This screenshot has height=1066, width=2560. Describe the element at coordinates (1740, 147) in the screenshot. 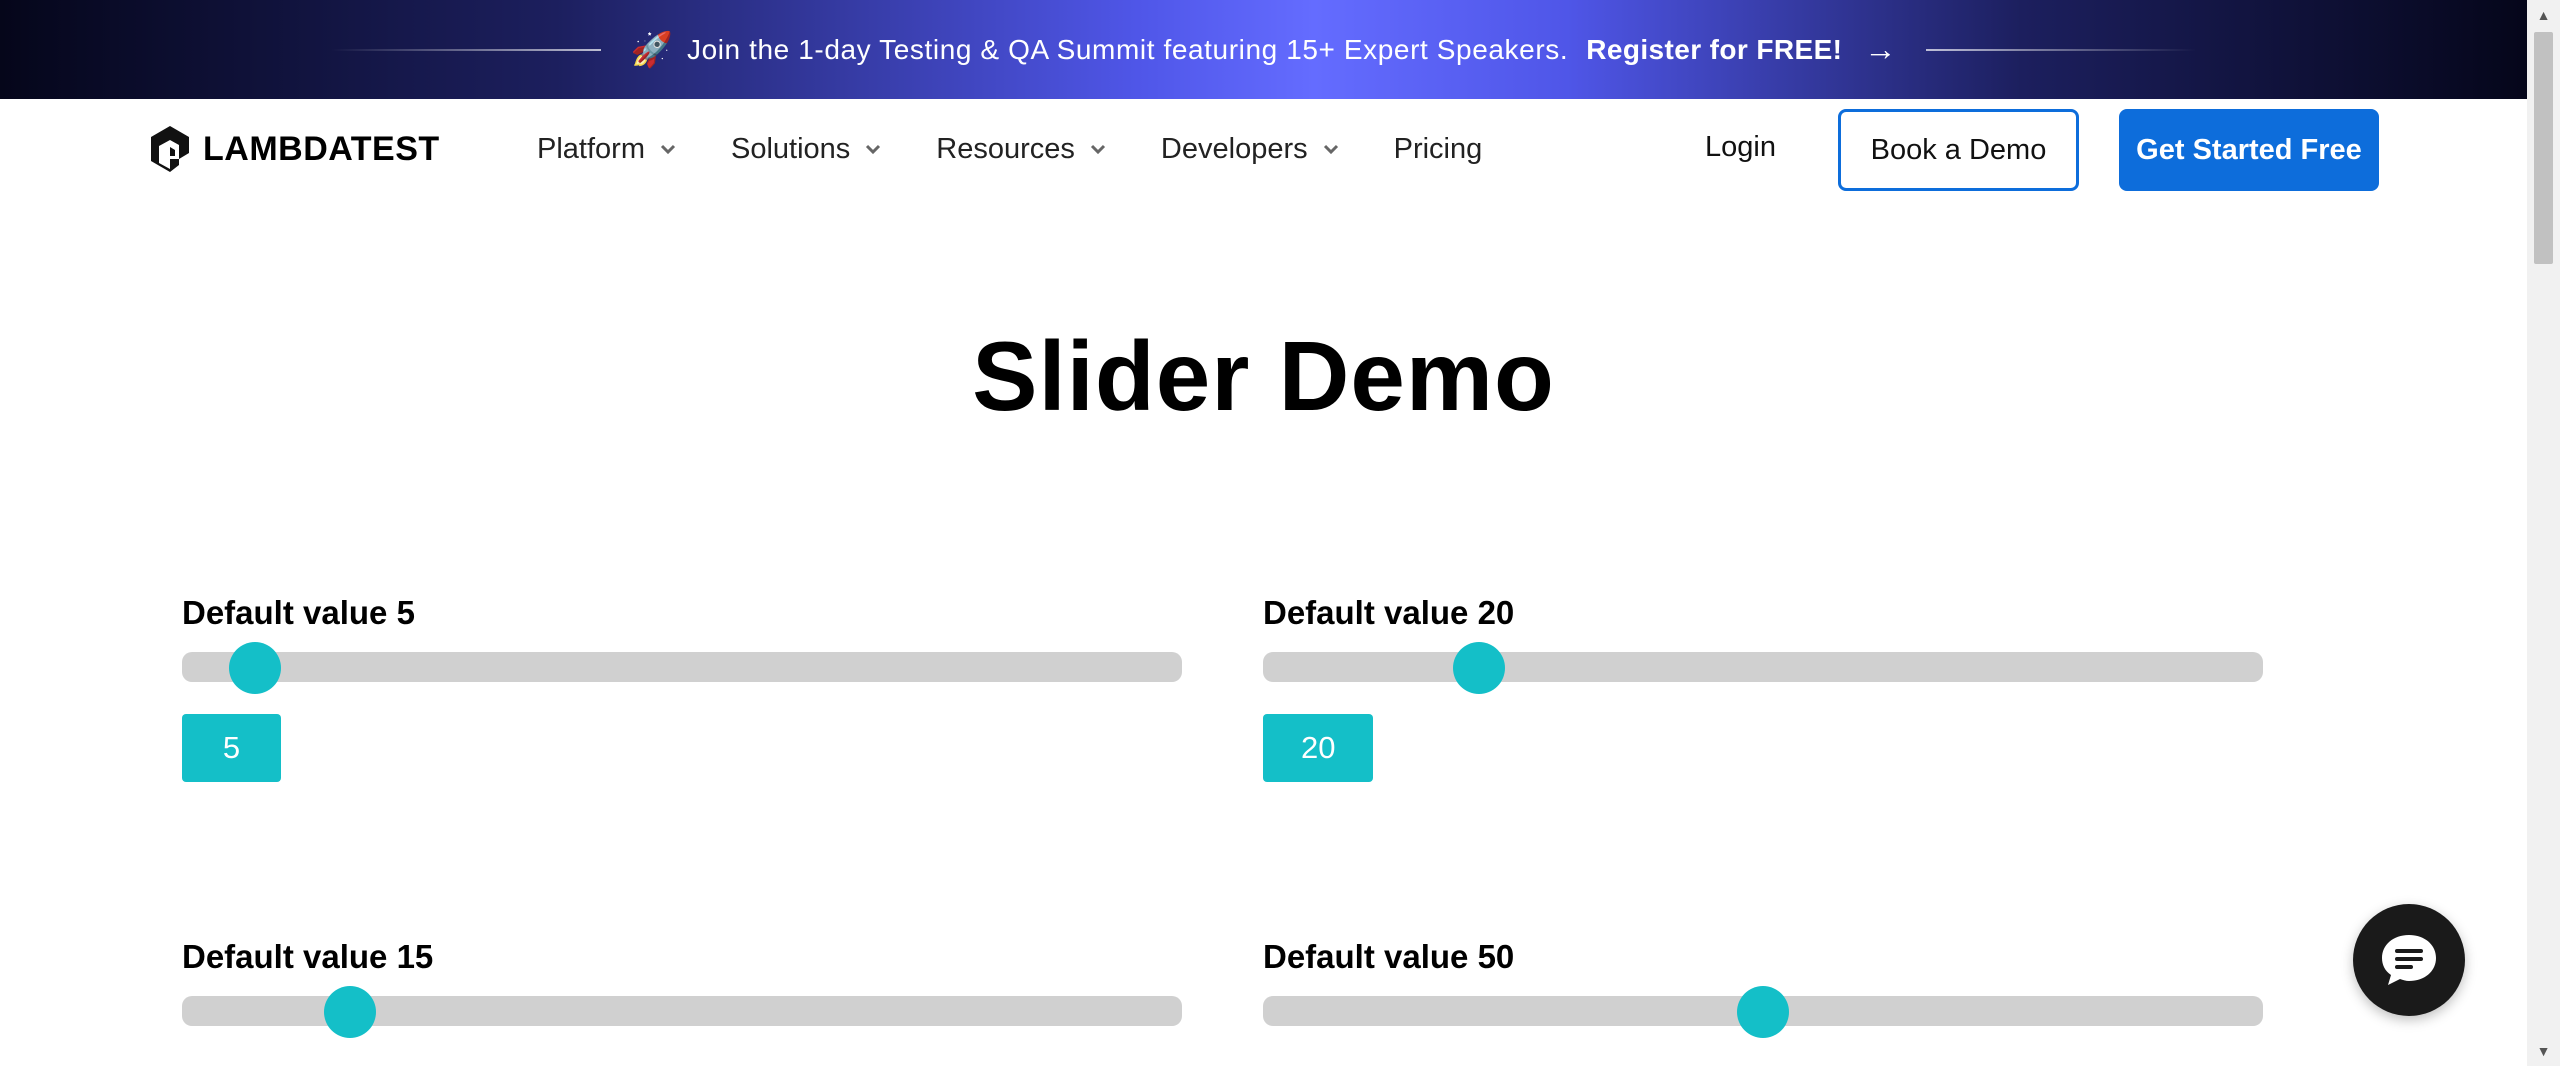

I see `login-link: Login` at that location.